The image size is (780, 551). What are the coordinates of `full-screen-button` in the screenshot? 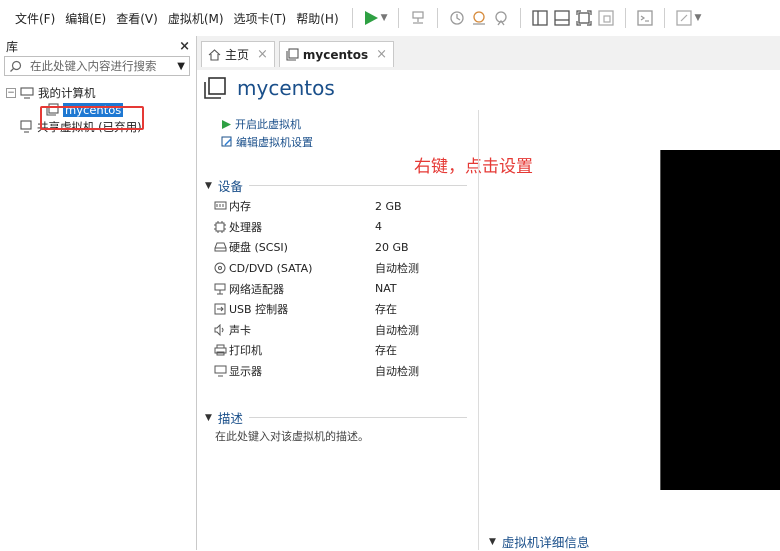 It's located at (584, 18).